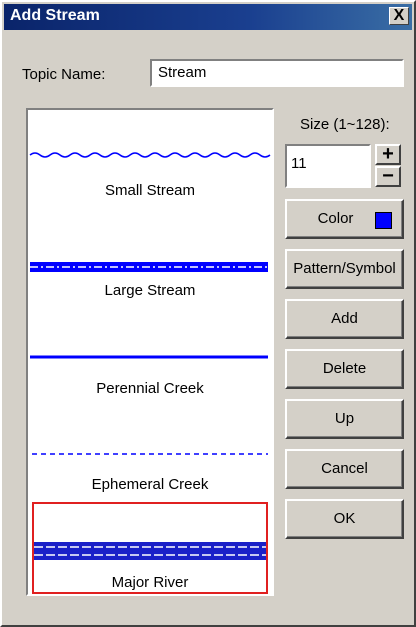 This screenshot has height=627, width=416. Describe the element at coordinates (150, 484) in the screenshot. I see `ephemeral-creek-label: Ephemeral Creek` at that location.